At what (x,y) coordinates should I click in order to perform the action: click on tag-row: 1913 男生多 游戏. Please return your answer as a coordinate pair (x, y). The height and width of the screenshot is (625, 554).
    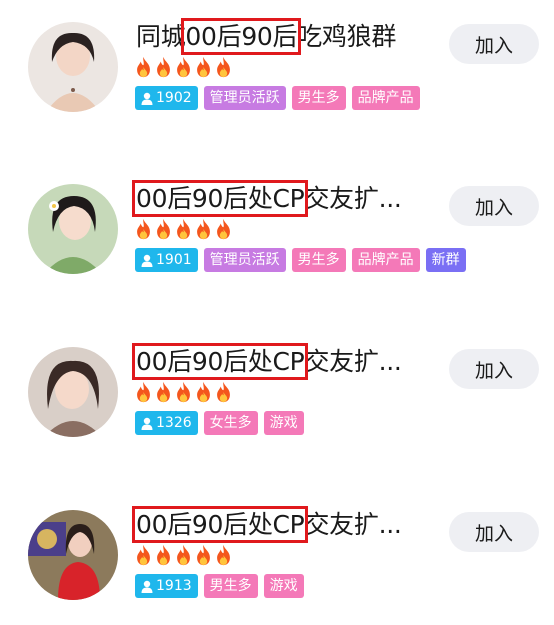
    Looking at the image, I should click on (219, 586).